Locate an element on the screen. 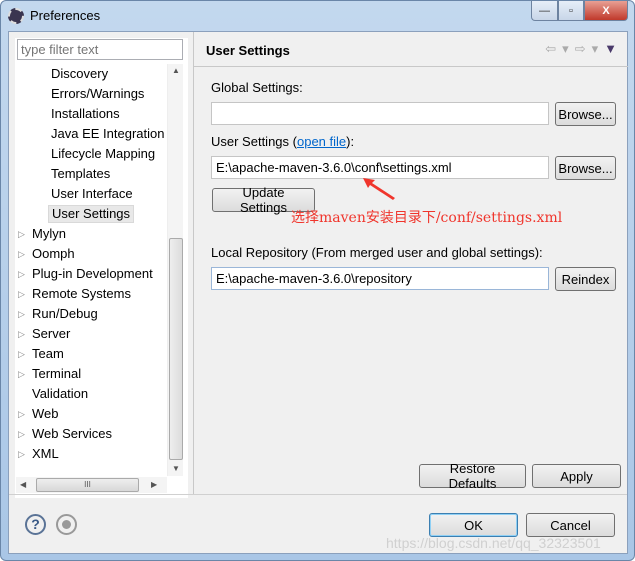 The image size is (635, 561). tree-item-label: Lifecycle Mapping is located at coordinates (103, 153).